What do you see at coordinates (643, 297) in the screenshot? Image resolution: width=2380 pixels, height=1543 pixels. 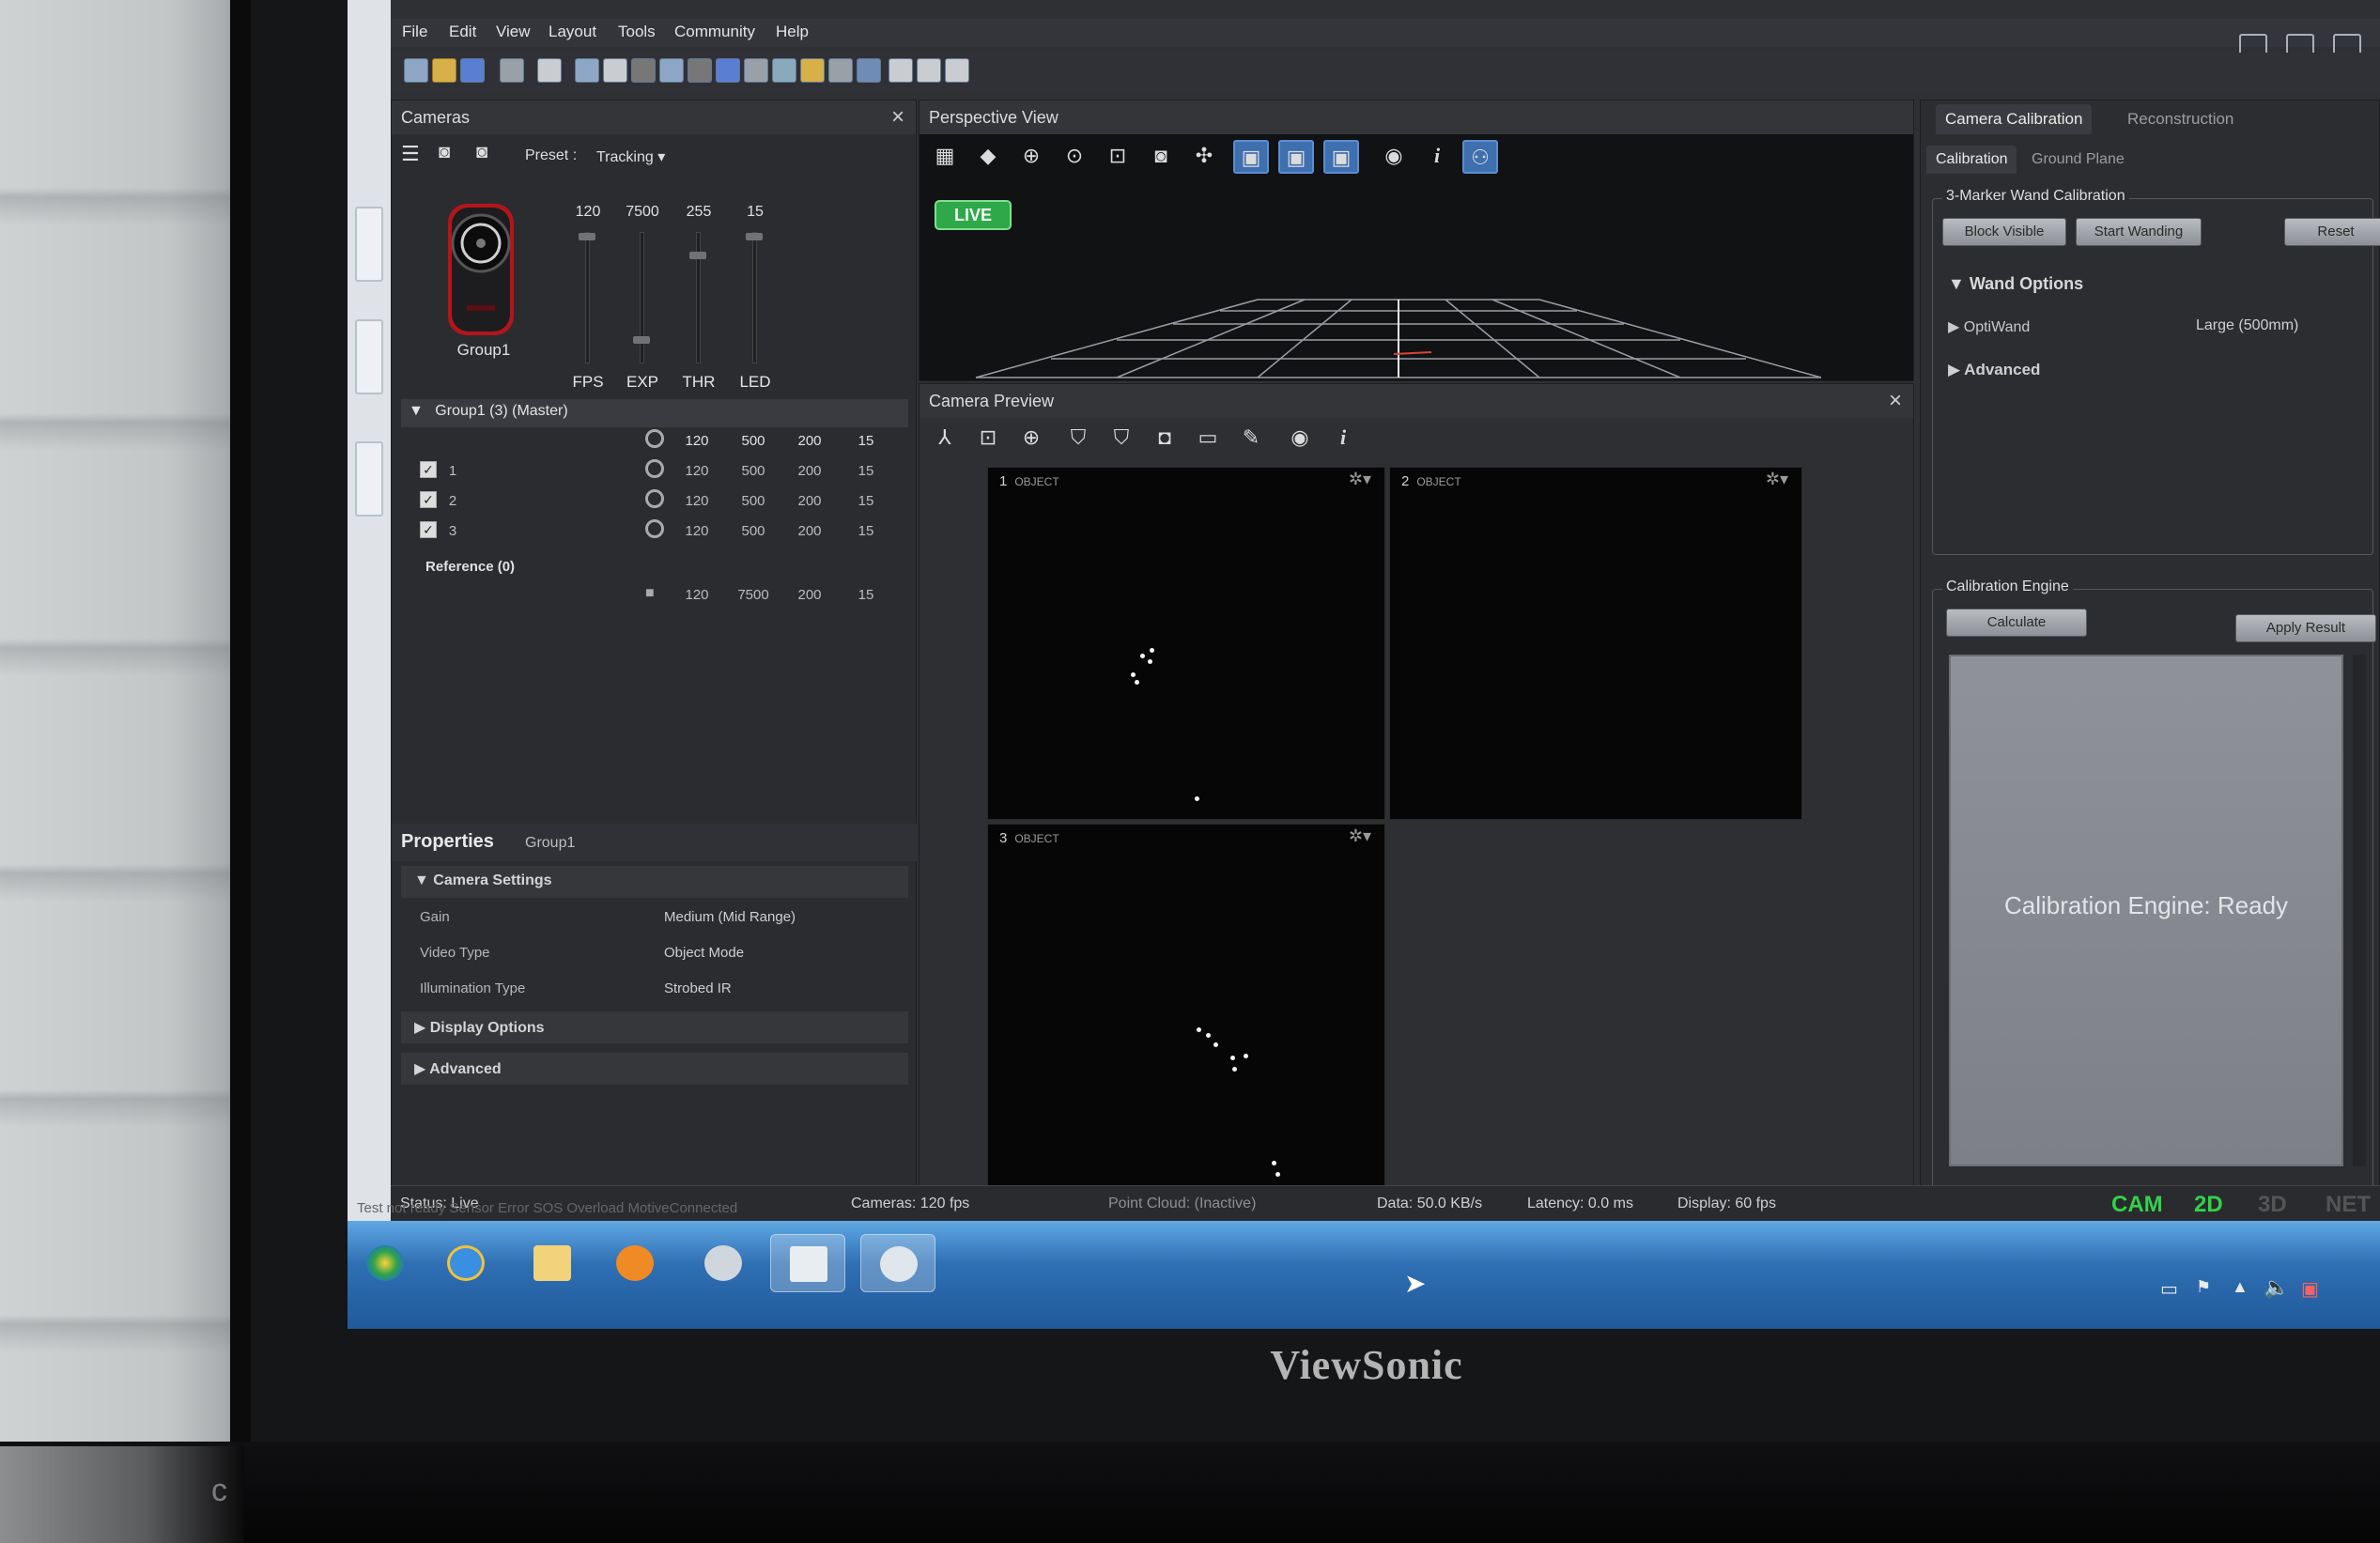 I see `exp-slider: 7500 EXP` at bounding box center [643, 297].